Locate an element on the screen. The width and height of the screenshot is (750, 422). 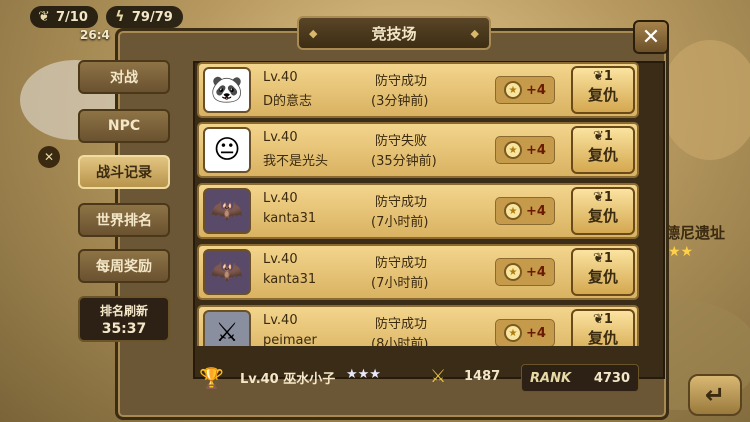
lightning-icon: ϟ is located at coordinates (120, 17).